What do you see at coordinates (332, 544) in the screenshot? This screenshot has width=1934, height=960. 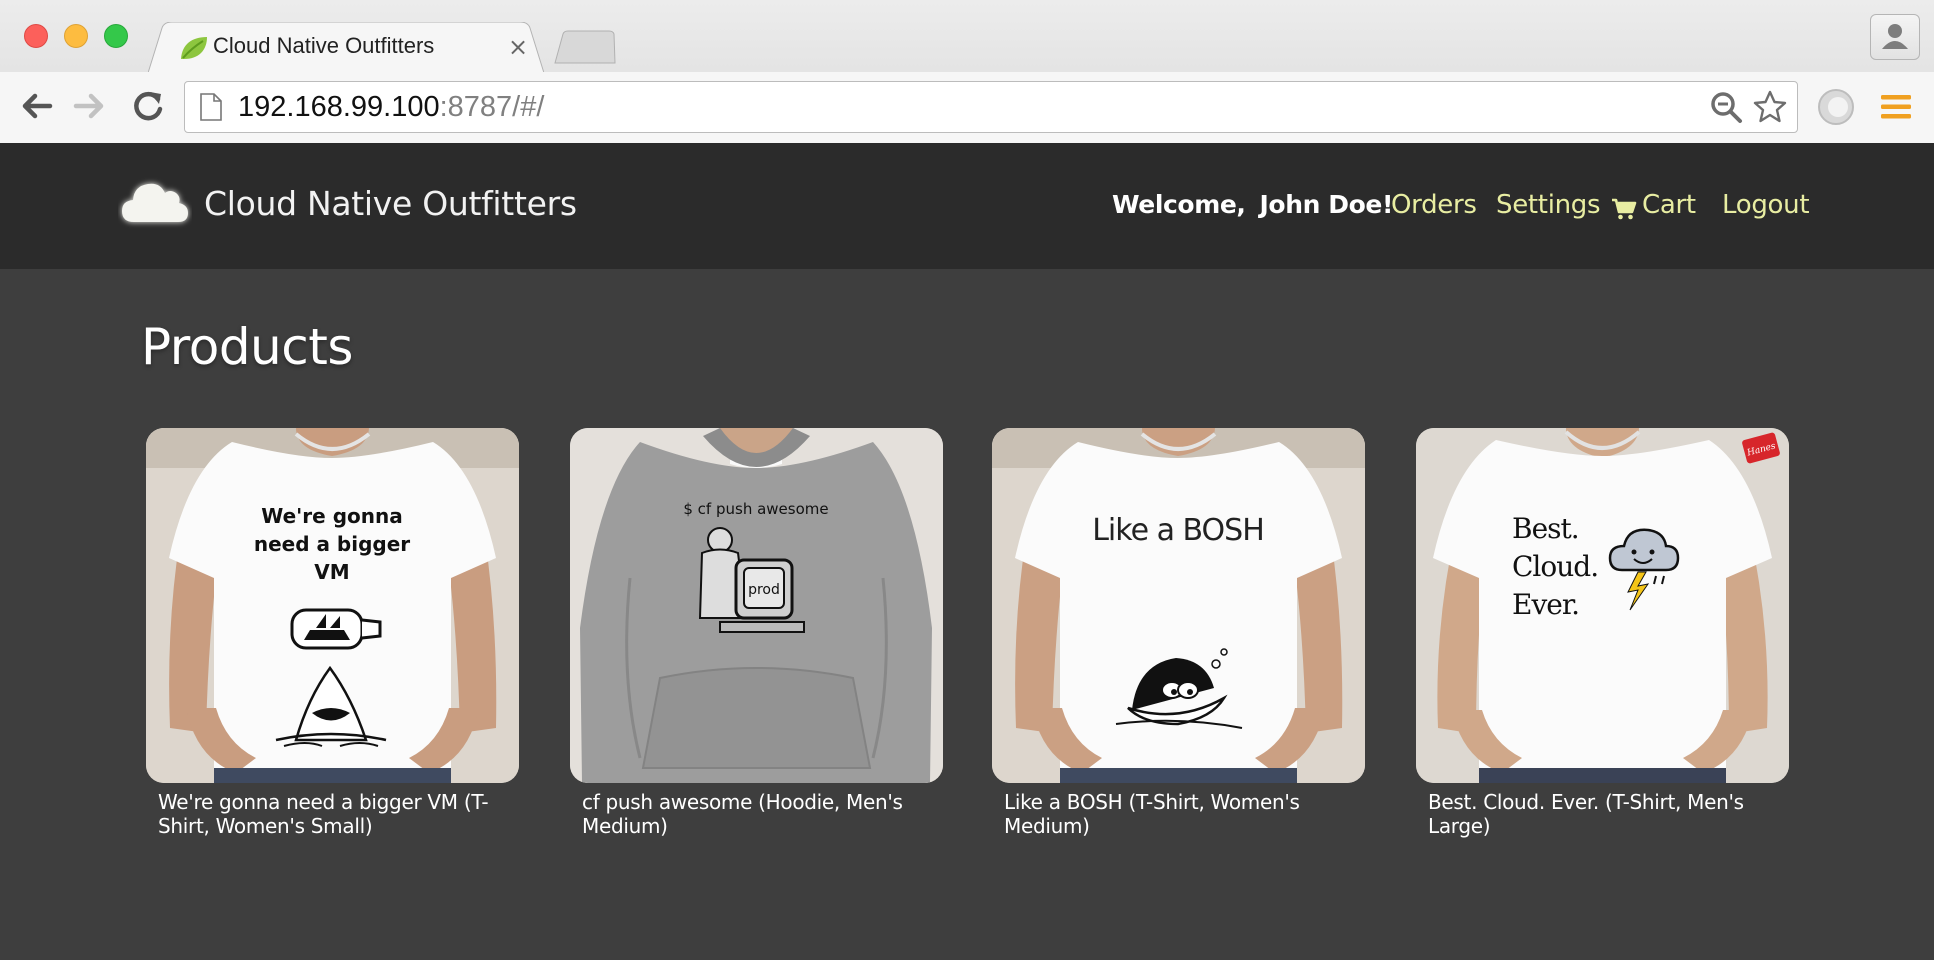 I see `print-line: need a bigger` at bounding box center [332, 544].